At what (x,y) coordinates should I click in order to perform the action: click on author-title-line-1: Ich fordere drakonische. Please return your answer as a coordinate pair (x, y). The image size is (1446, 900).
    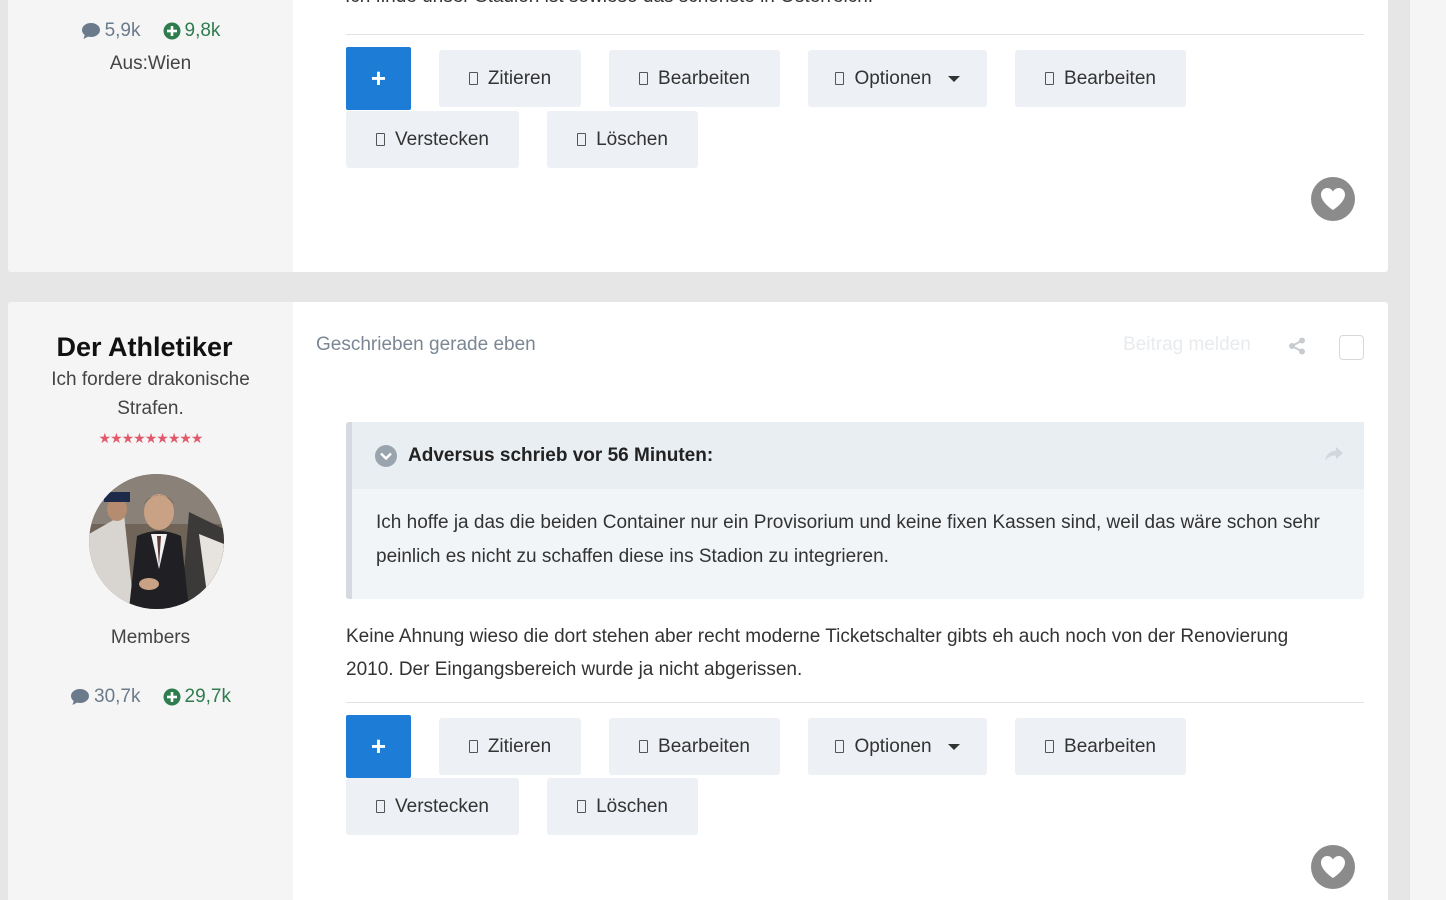
    Looking at the image, I should click on (150, 379).